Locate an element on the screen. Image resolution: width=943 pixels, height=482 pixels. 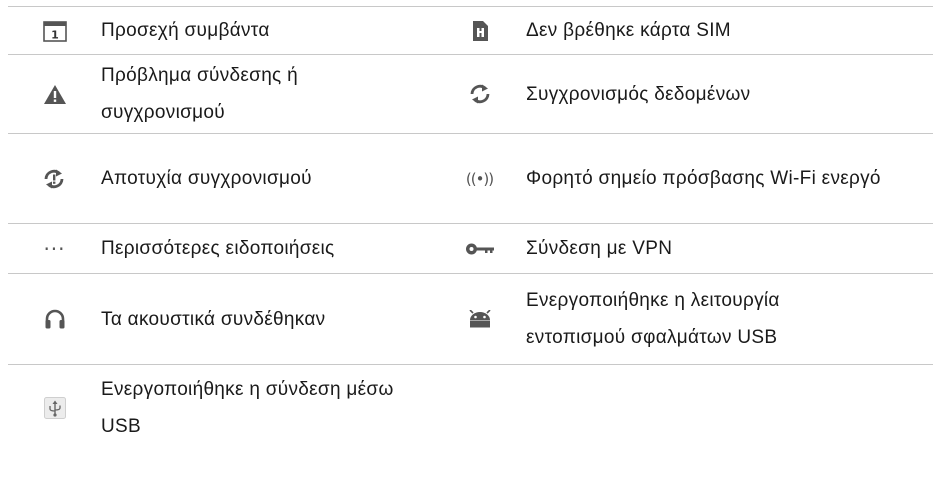
icon-cell: 1 is located at coordinates (54, 30).